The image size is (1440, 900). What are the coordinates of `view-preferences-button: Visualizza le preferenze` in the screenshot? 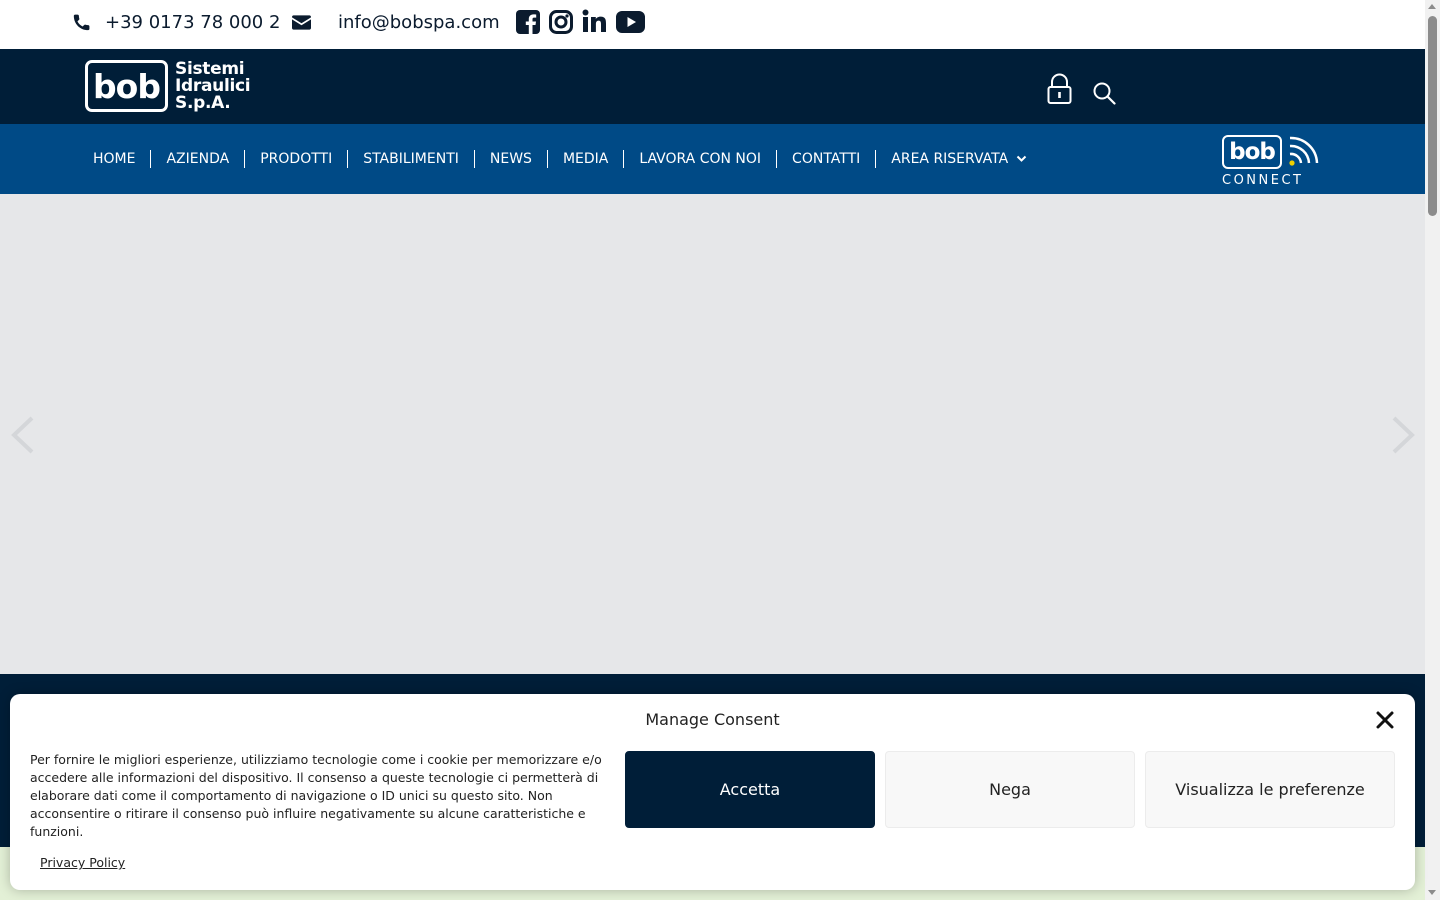 It's located at (1270, 789).